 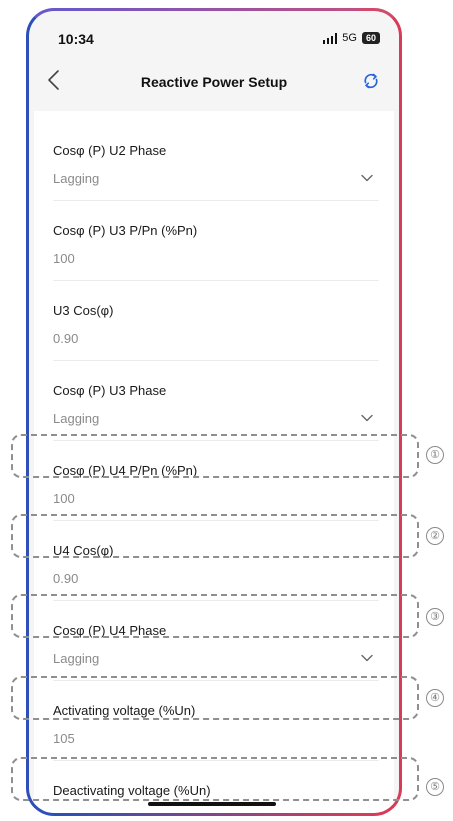 What do you see at coordinates (83, 310) in the screenshot?
I see `field-label: U3 Cos(φ)` at bounding box center [83, 310].